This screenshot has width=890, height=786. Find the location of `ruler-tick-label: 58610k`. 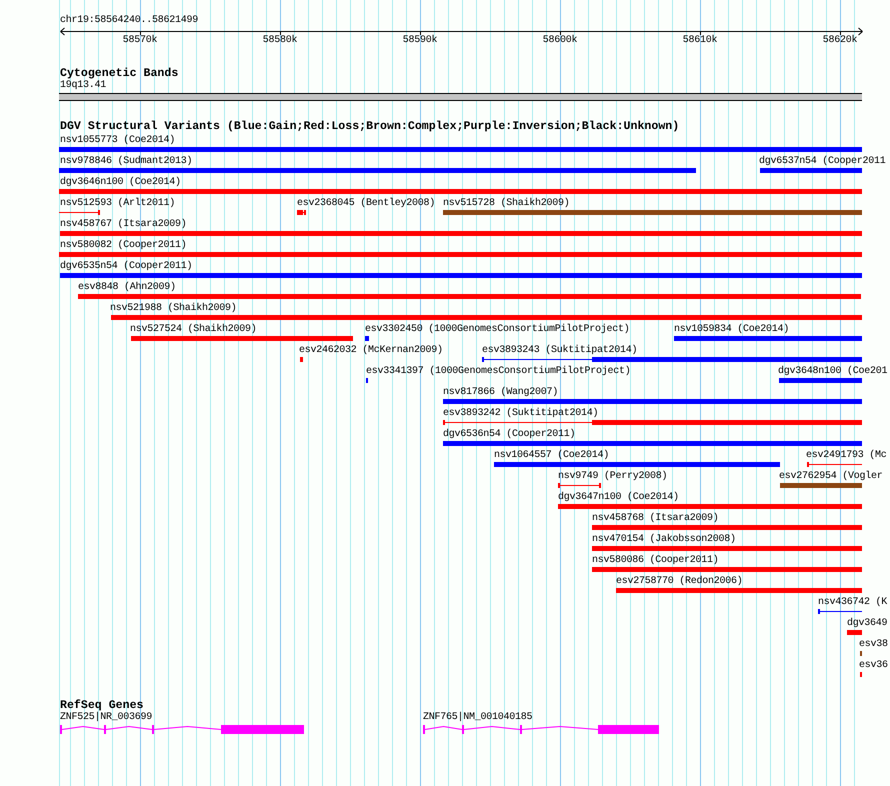

ruler-tick-label: 58610k is located at coordinates (700, 41).